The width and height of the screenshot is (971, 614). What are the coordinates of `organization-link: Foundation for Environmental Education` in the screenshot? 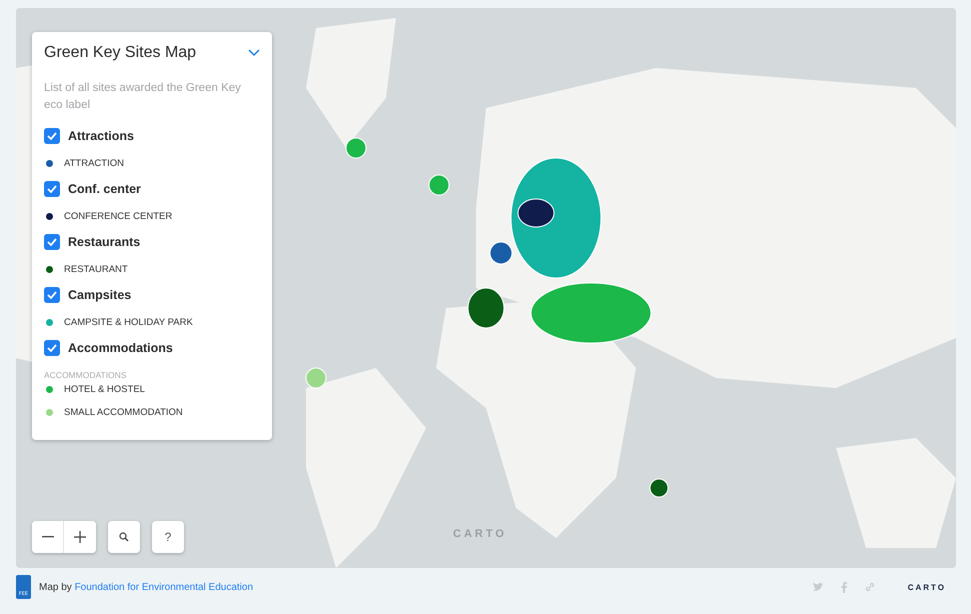 It's located at (164, 587).